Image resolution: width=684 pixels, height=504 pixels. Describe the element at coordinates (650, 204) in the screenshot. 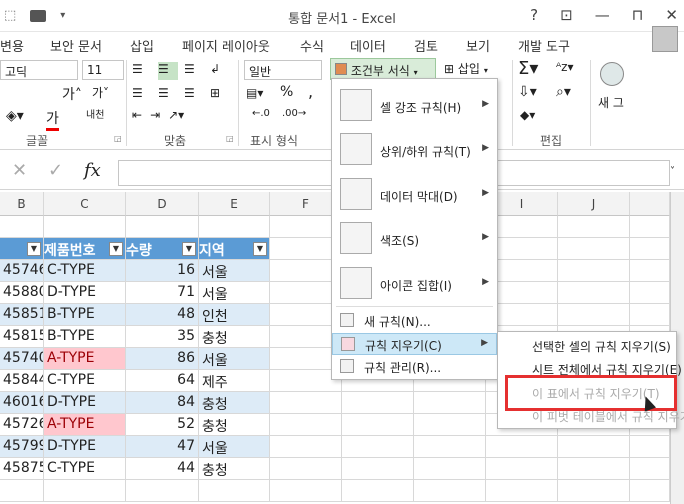

I see `column-header` at that location.